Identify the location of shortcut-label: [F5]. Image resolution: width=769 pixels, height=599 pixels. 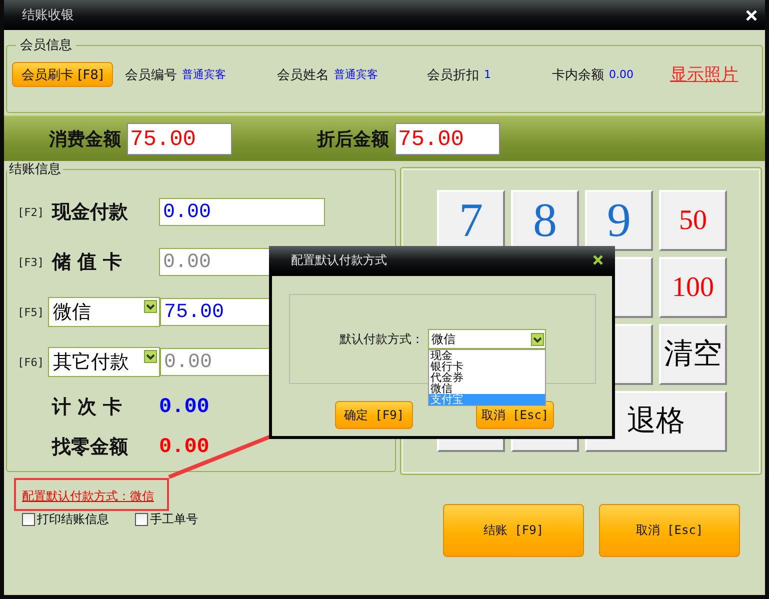
(30, 312).